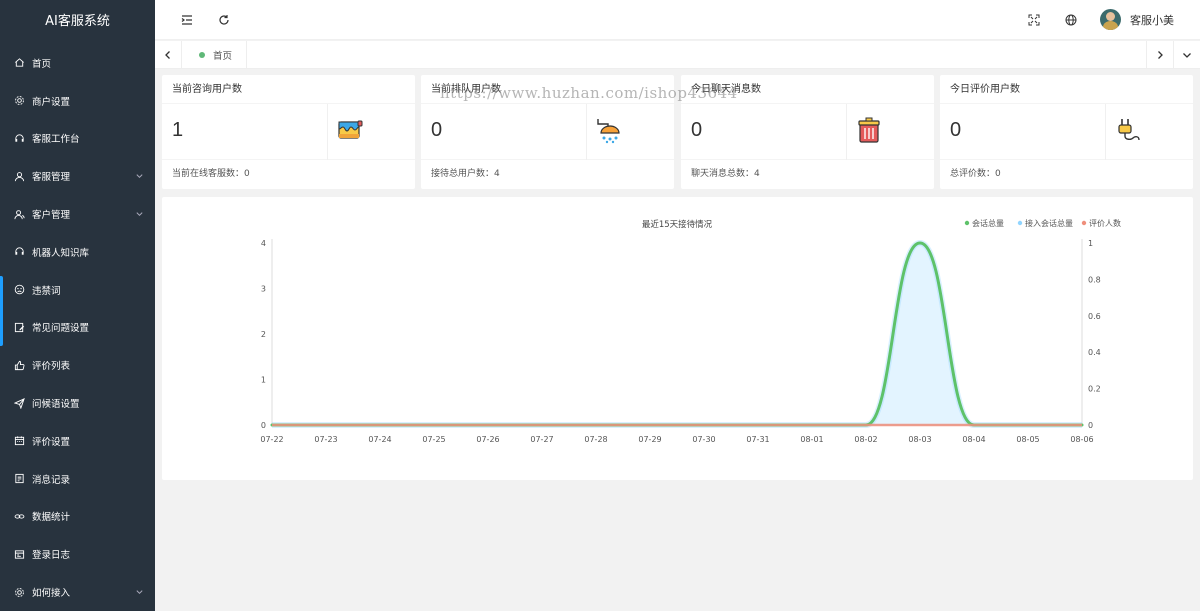  What do you see at coordinates (1034, 20) in the screenshot?
I see `fullscreen-icon` at bounding box center [1034, 20].